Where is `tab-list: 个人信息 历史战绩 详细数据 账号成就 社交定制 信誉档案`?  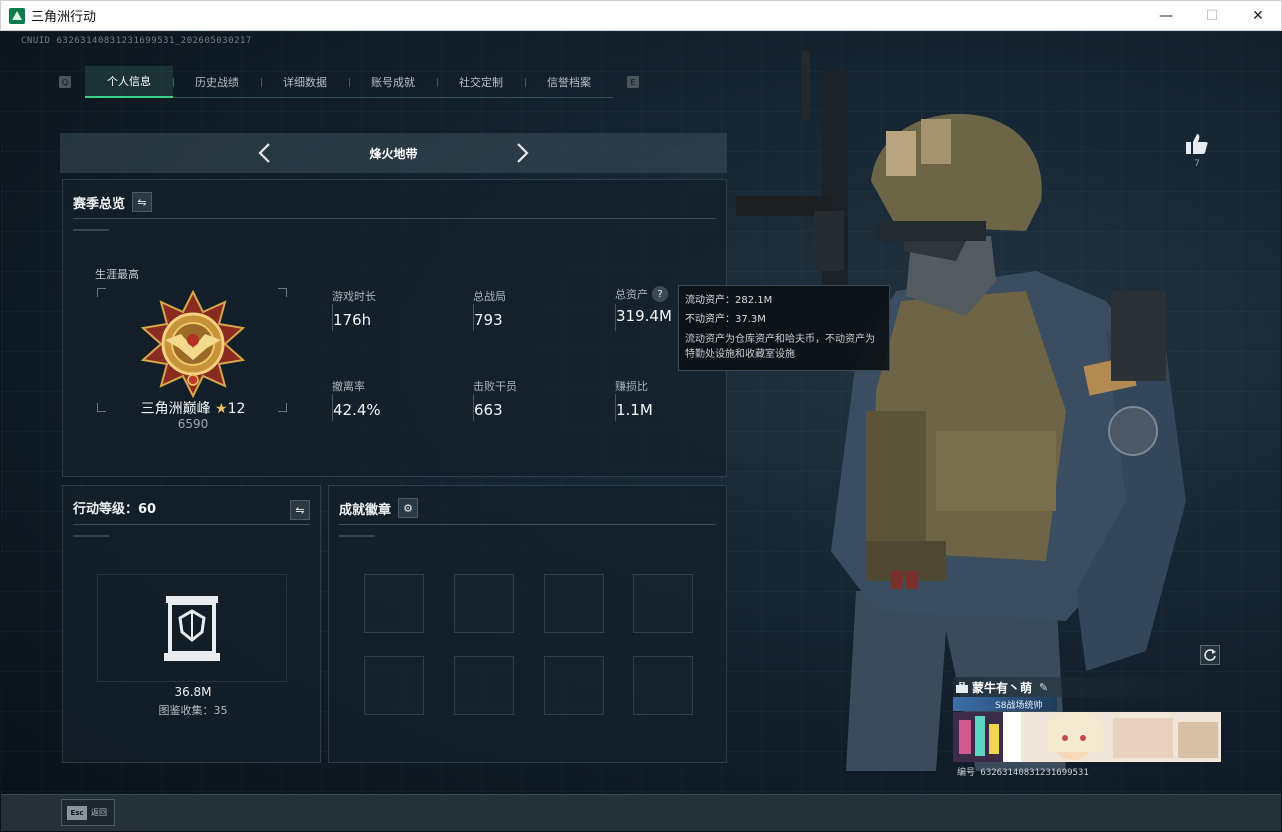
tab-list: 个人信息 历史战绩 详细数据 账号成就 社交定制 信誉档案 is located at coordinates (349, 82).